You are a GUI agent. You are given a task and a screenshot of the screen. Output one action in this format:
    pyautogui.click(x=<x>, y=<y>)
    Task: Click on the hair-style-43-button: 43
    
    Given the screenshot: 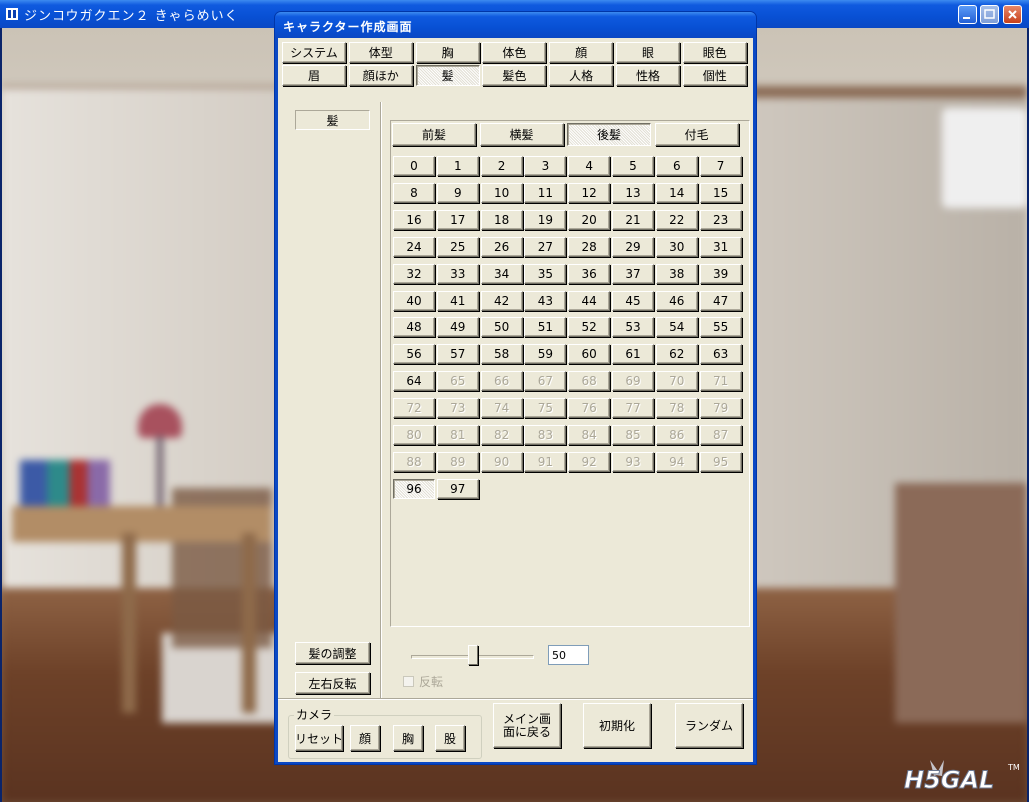 What is the action you would take?
    pyautogui.click(x=545, y=300)
    